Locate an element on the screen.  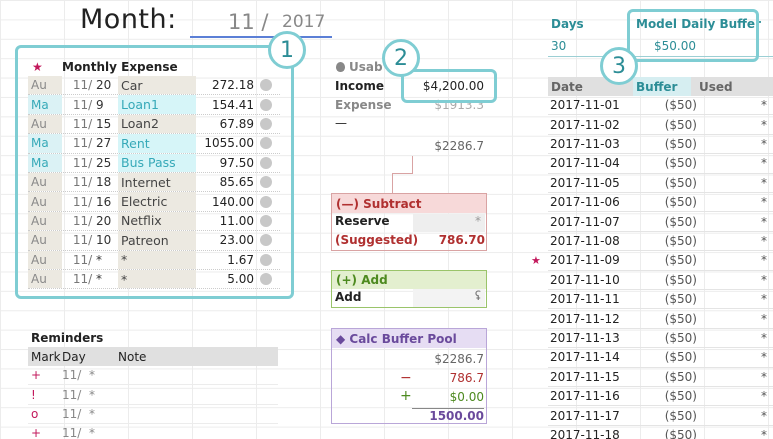
reminder-mark: o is located at coordinates (45, 414).